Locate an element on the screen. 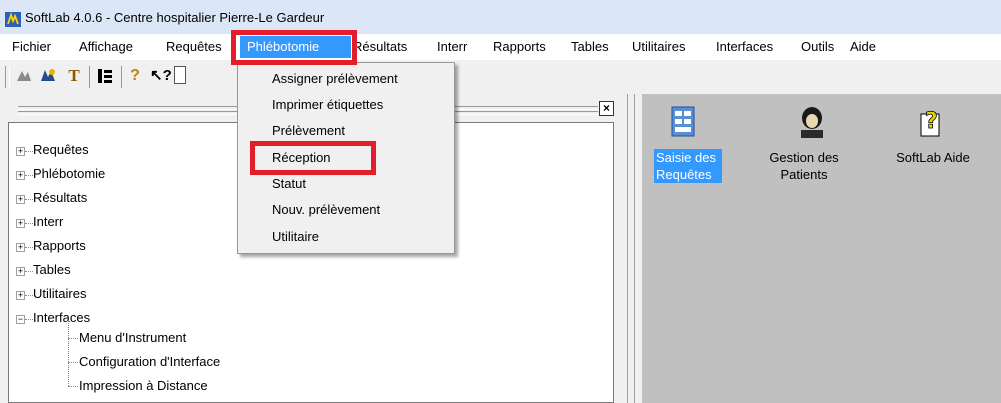  help-tool-icon: ? is located at coordinates (135, 76).